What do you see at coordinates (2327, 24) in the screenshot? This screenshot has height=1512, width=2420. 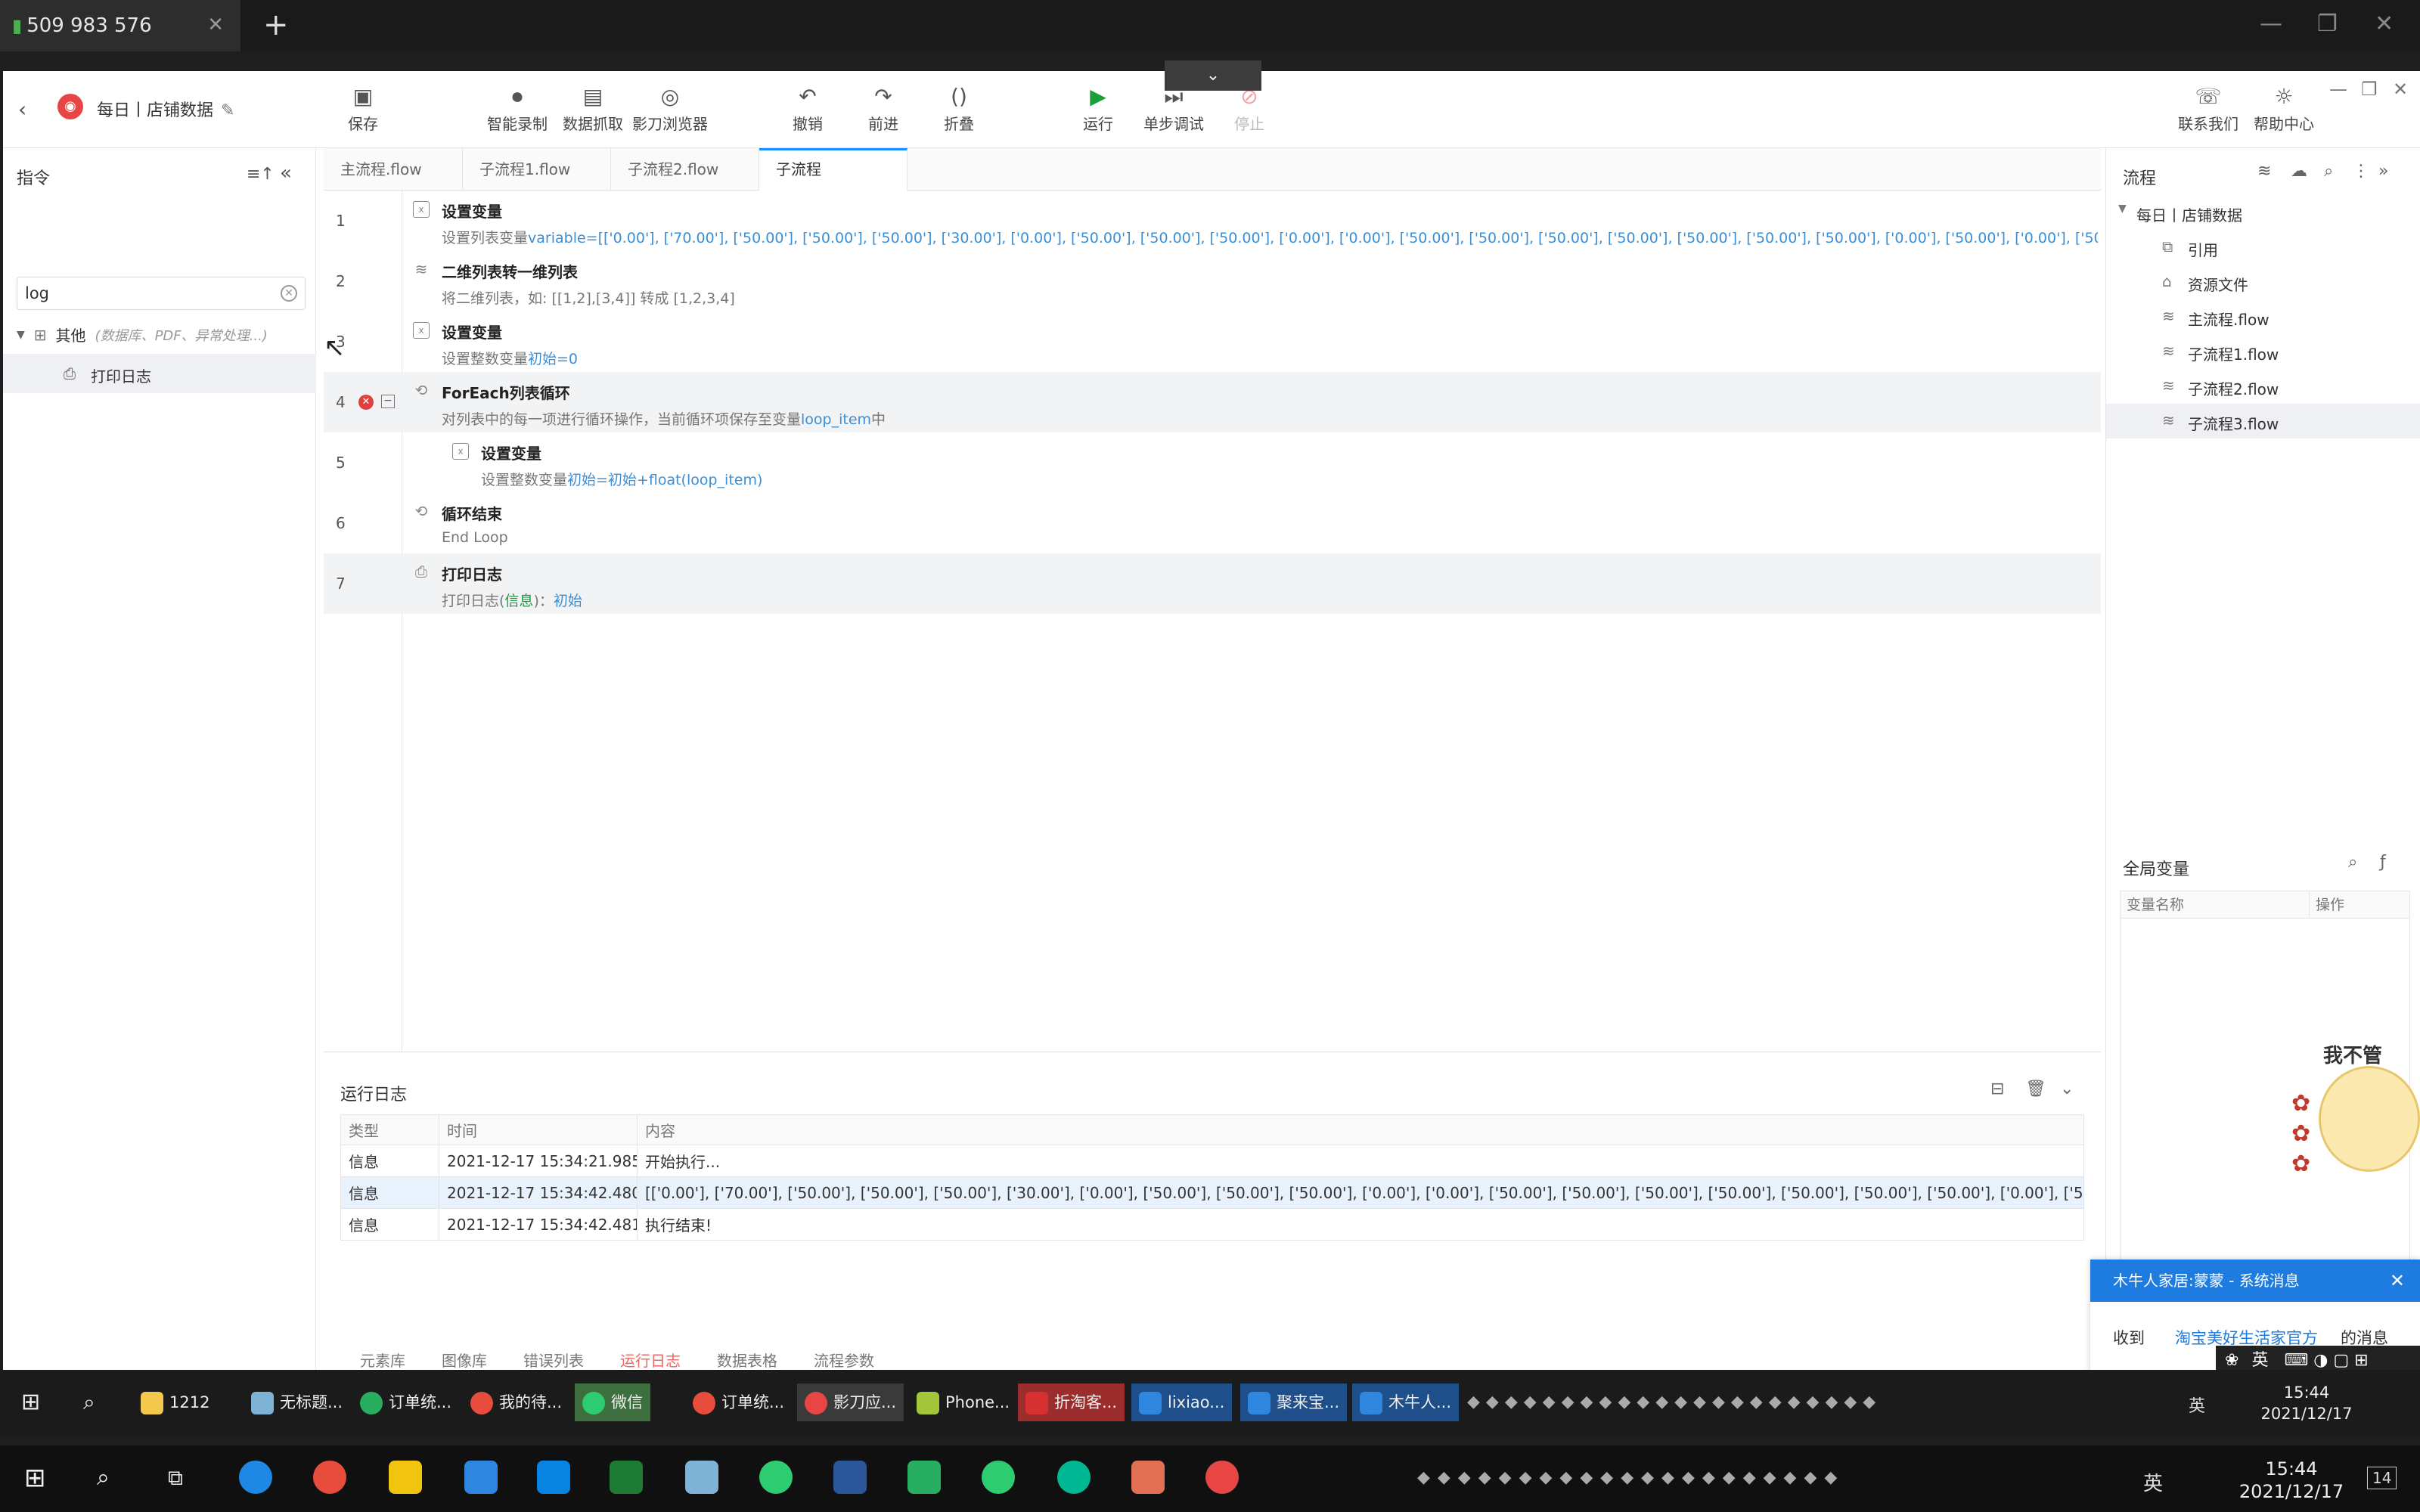 I see `restore-icon: ❐` at bounding box center [2327, 24].